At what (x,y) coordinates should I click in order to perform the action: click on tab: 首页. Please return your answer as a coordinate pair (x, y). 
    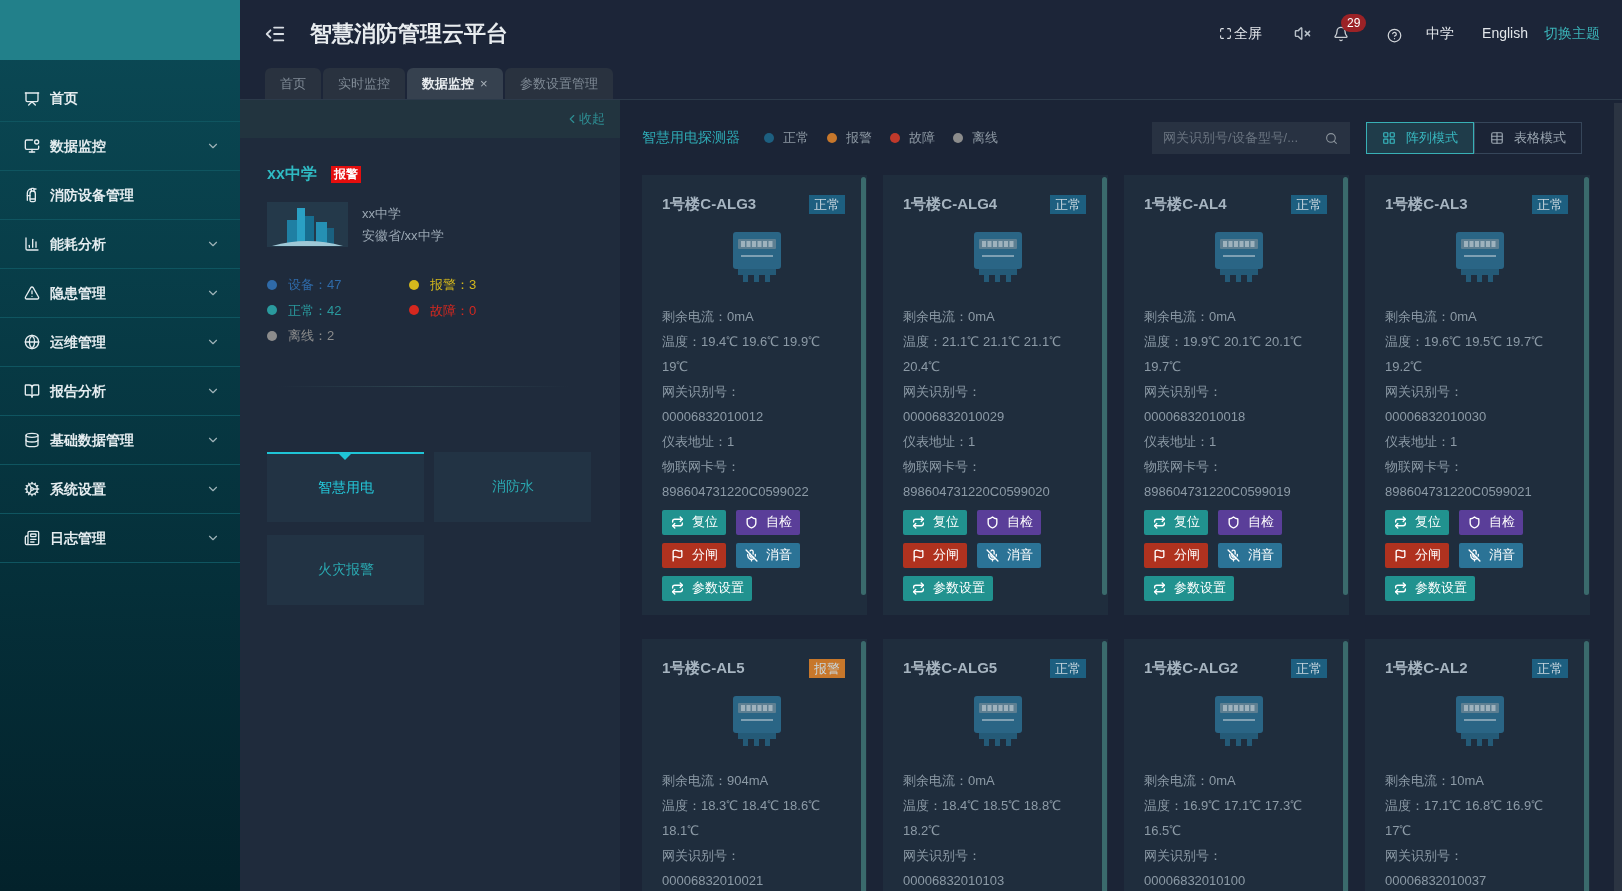
    Looking at the image, I should click on (293, 83).